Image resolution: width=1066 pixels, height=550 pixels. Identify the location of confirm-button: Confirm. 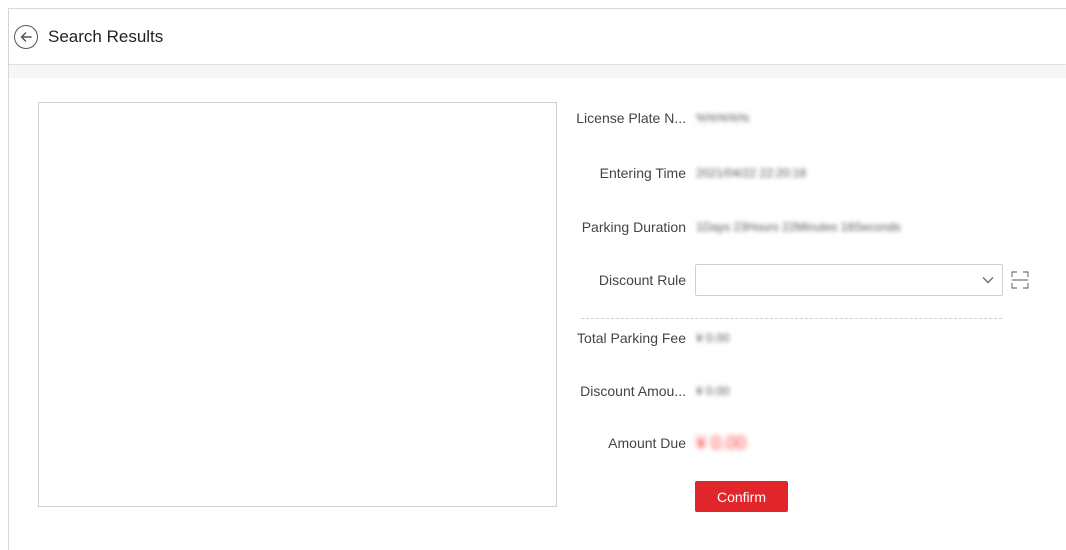
(741, 496).